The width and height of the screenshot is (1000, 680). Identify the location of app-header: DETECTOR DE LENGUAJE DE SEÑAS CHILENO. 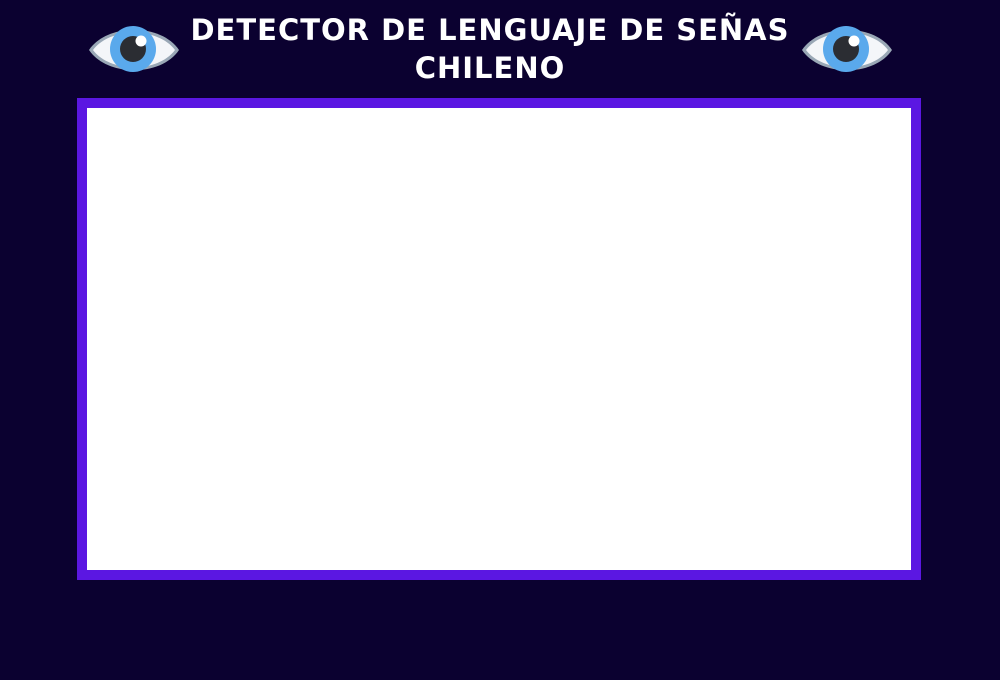
(500, 48).